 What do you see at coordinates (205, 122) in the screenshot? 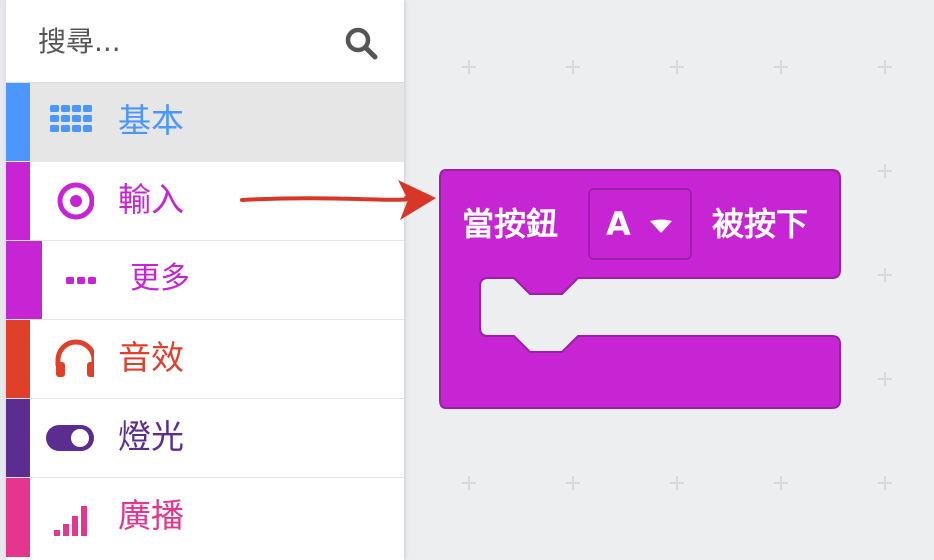
I see `category-basic: 基本` at bounding box center [205, 122].